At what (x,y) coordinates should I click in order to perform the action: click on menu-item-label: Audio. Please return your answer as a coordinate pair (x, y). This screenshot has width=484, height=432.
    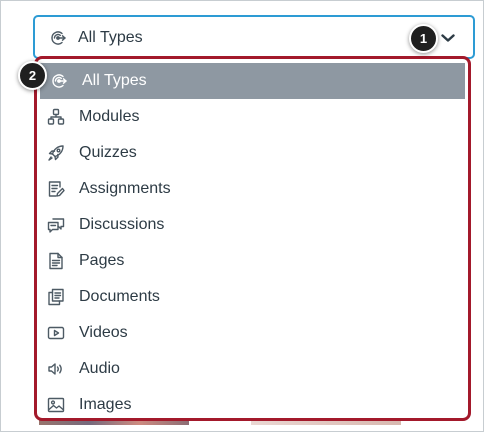
    Looking at the image, I should click on (99, 368).